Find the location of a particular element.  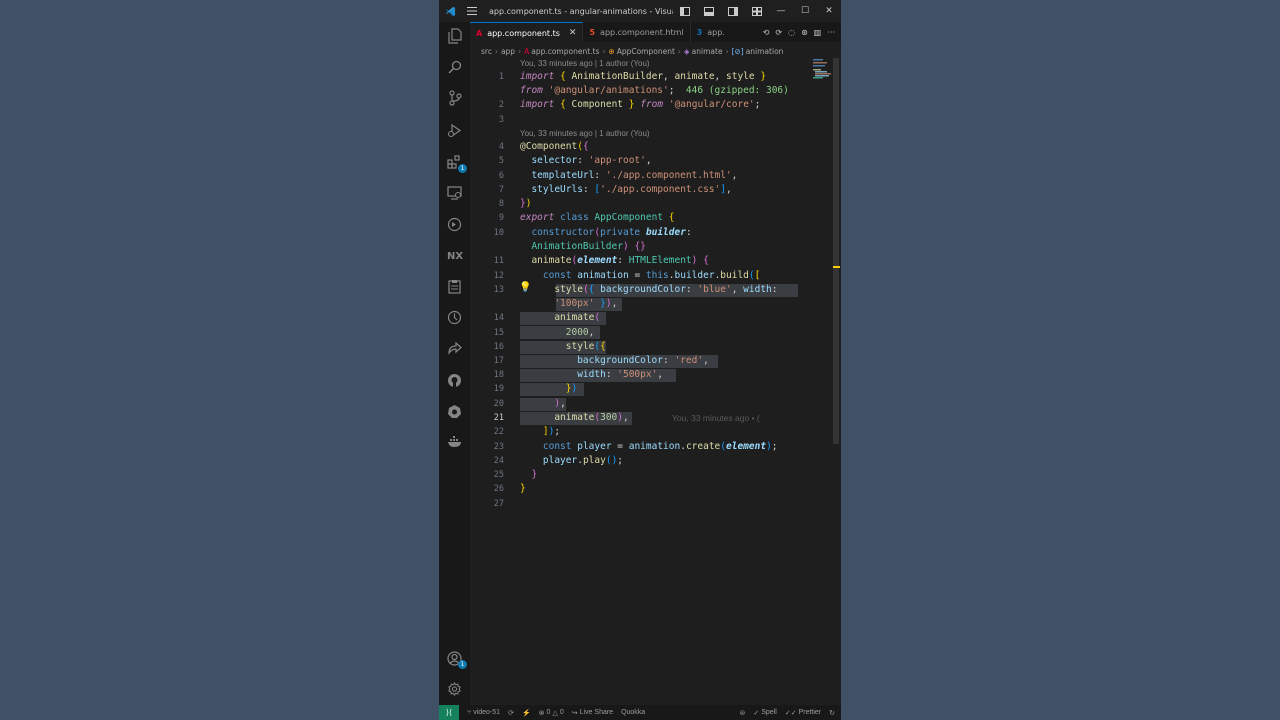

problems-indicator: ⊗ 0 △ 0 is located at coordinates (551, 713).